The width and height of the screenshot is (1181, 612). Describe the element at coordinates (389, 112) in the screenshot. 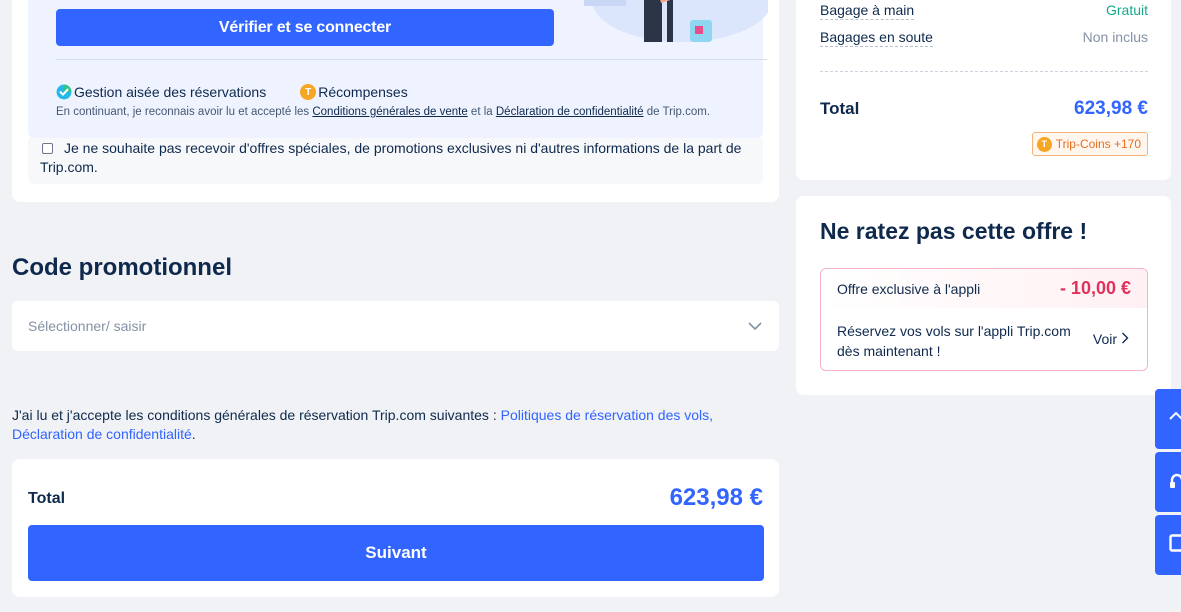

I see `terms-of-sale-link: Conditions générales de vente` at that location.